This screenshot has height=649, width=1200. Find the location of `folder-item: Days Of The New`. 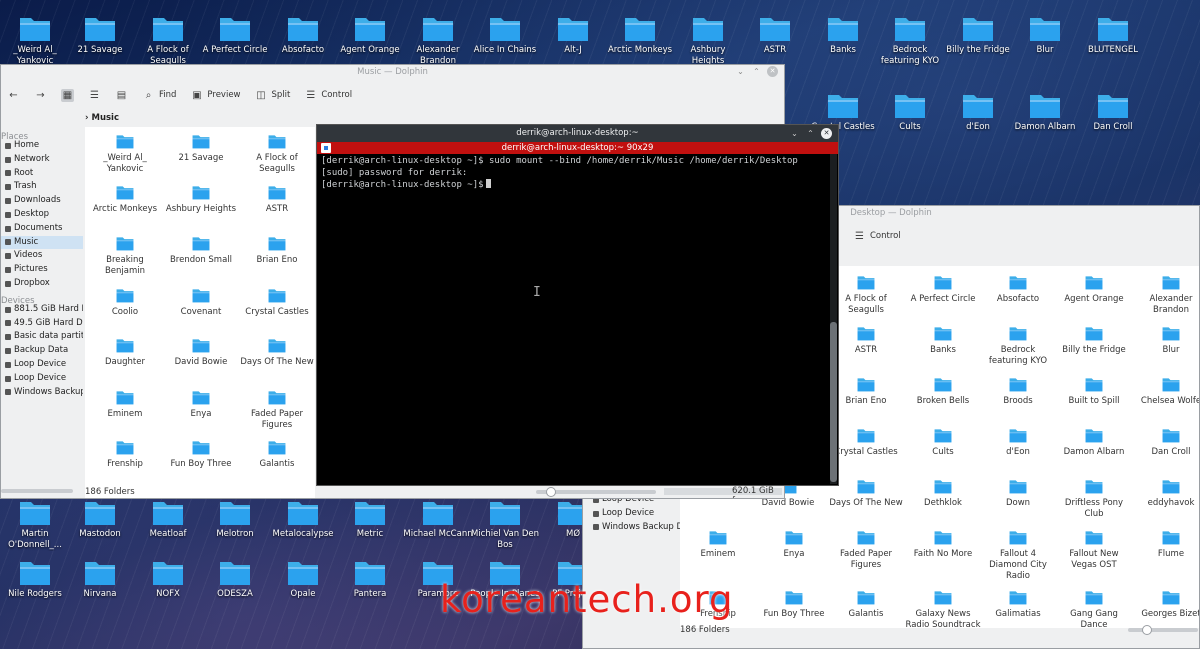

folder-item: Days Of The New is located at coordinates (866, 493).